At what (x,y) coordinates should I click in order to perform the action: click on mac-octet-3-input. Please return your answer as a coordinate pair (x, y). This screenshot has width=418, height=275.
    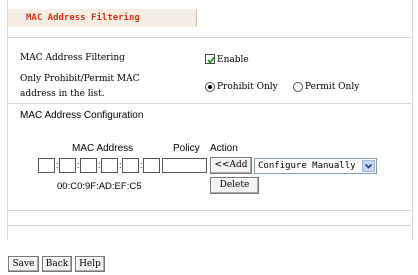
    Looking at the image, I should click on (88, 165).